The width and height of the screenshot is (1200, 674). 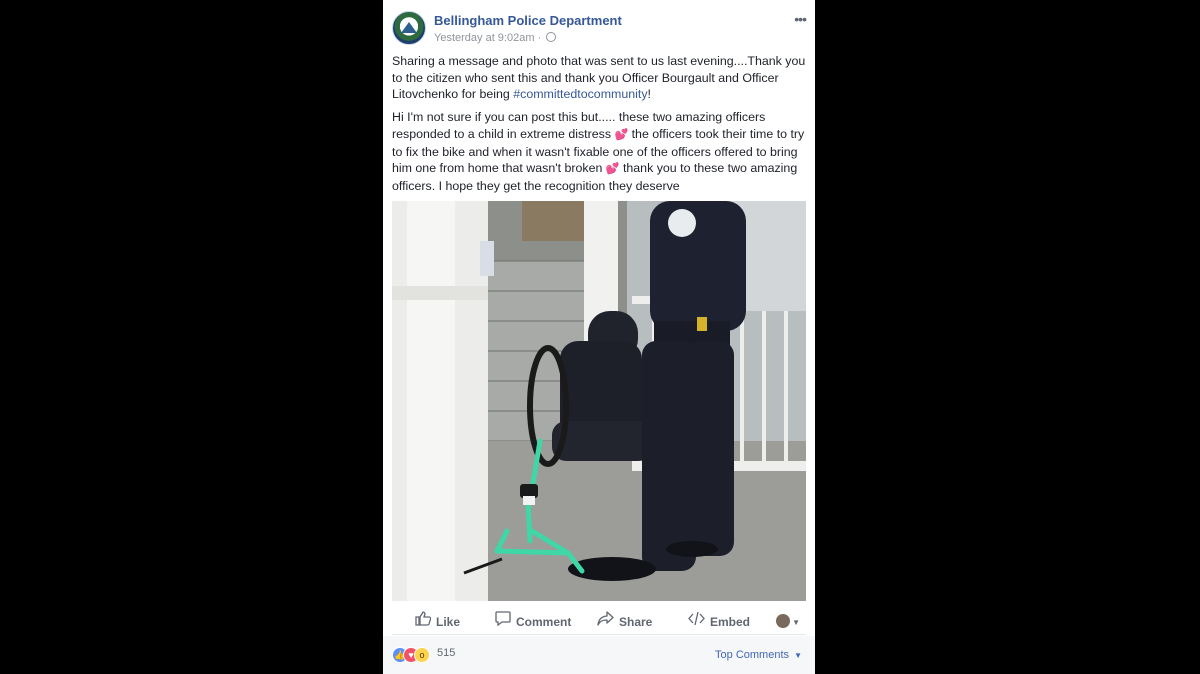 I want to click on embed-button: Embed, so click(x=719, y=620).